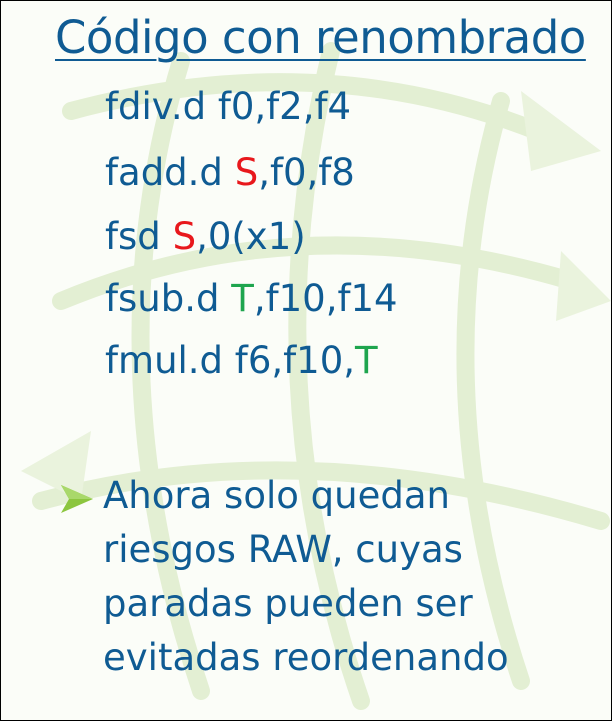  Describe the element at coordinates (306, 657) in the screenshot. I see `bullet-line: evitadas reordenando` at that location.